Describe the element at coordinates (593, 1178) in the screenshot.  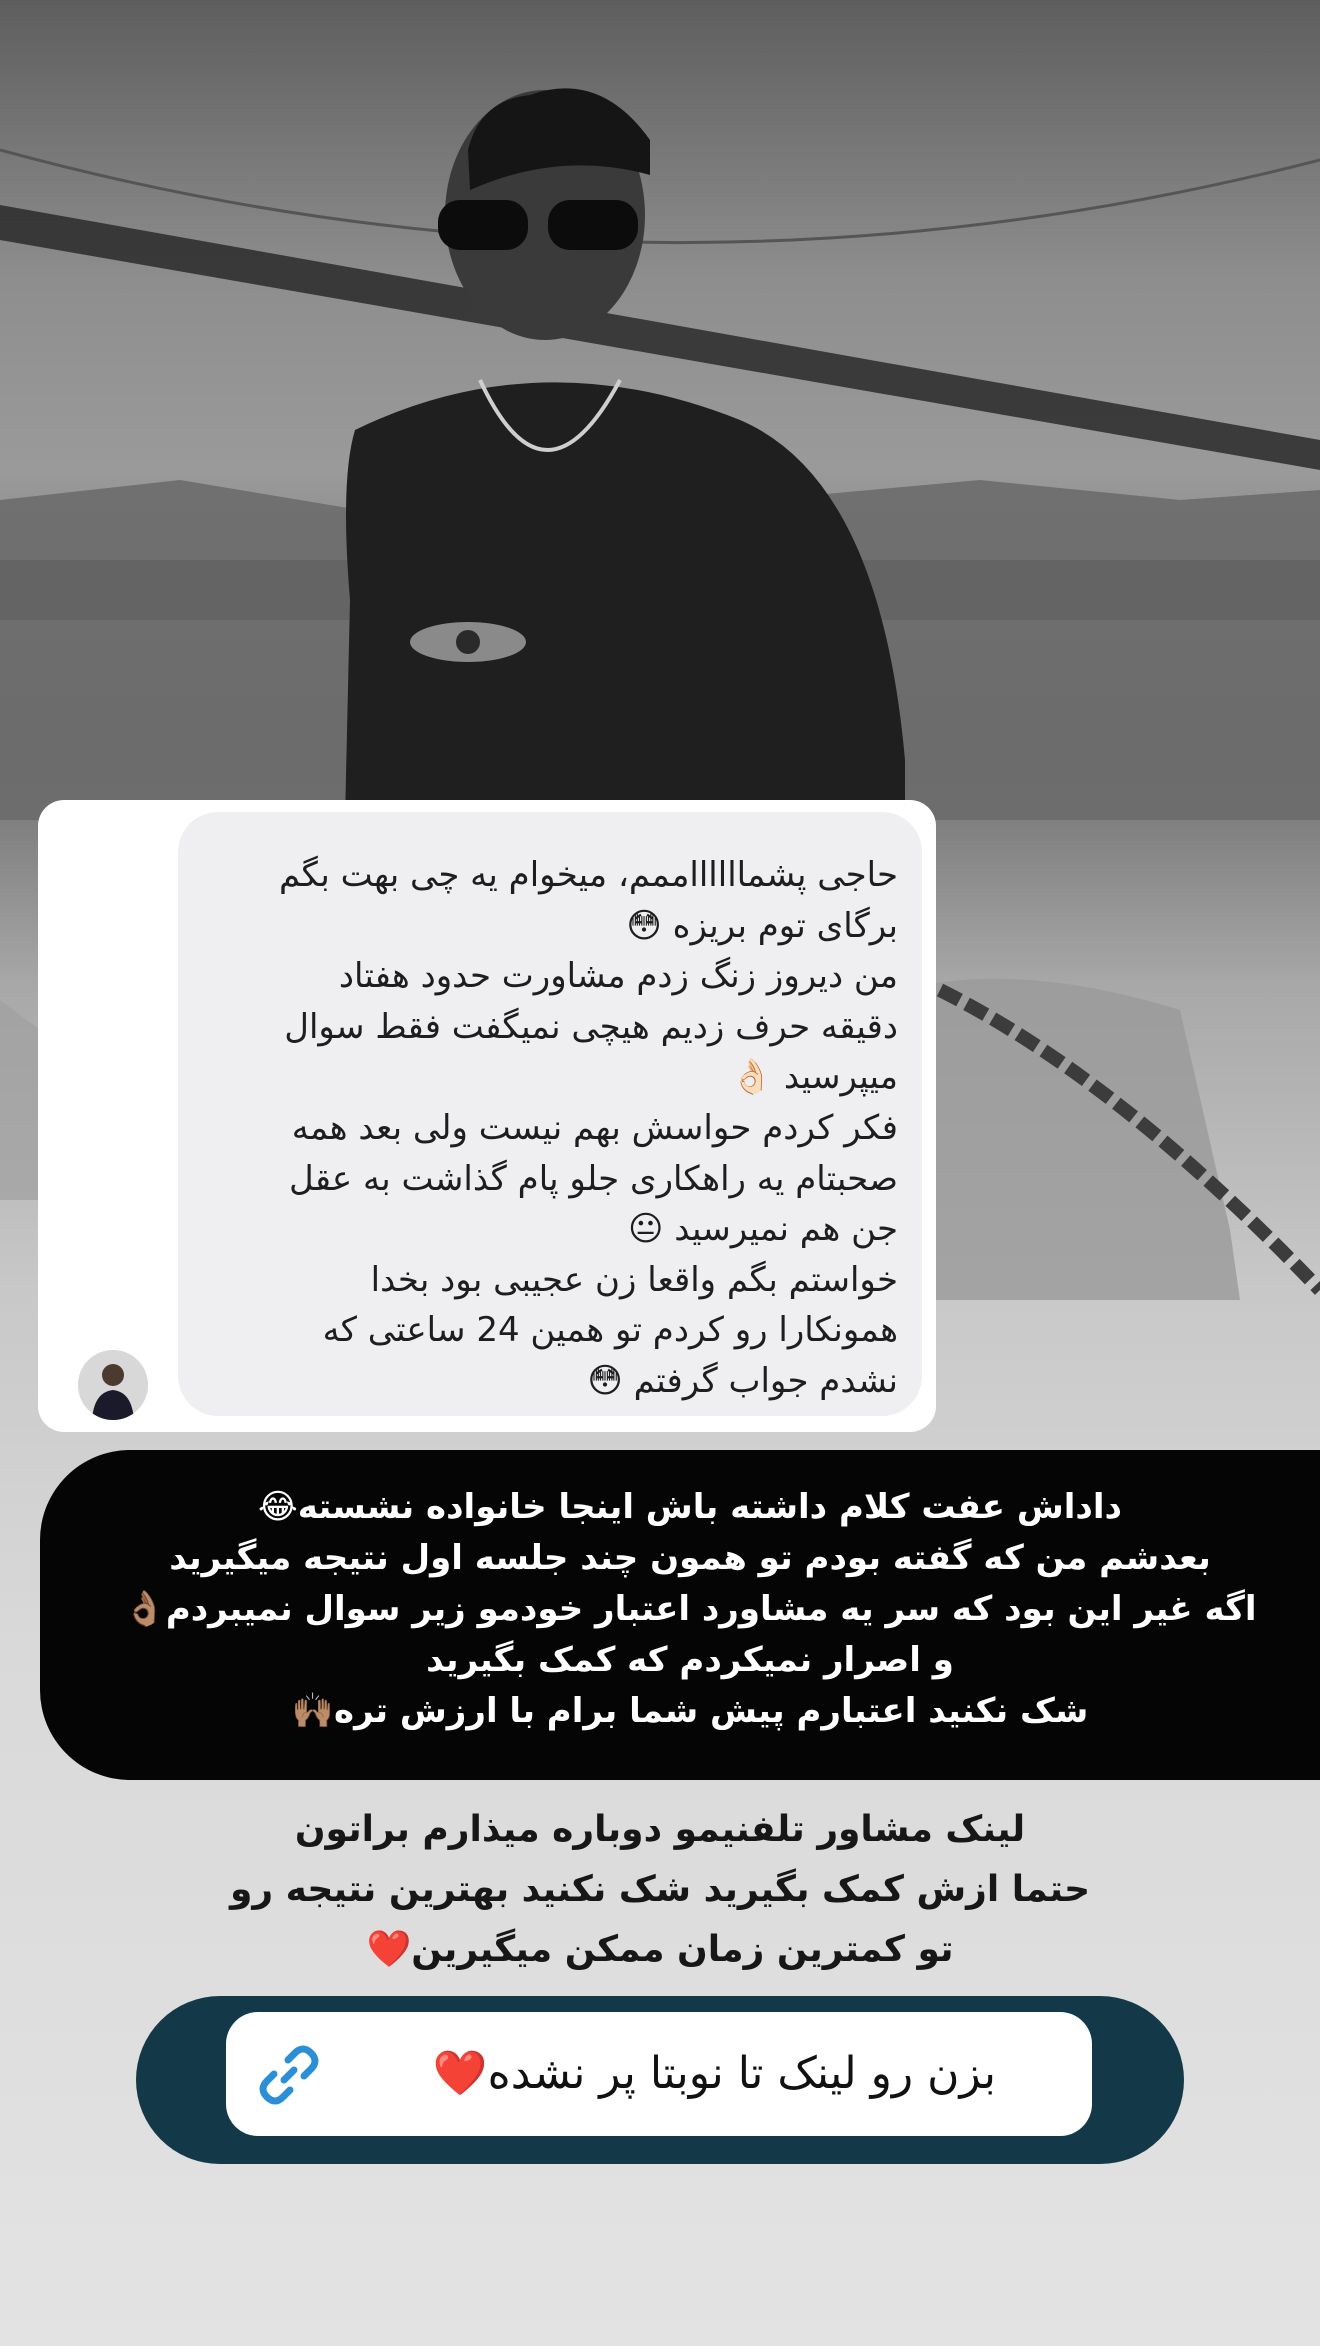
I see `message-line: صحبتام یه راهکاری جلو پام گذاشت به عقل` at that location.